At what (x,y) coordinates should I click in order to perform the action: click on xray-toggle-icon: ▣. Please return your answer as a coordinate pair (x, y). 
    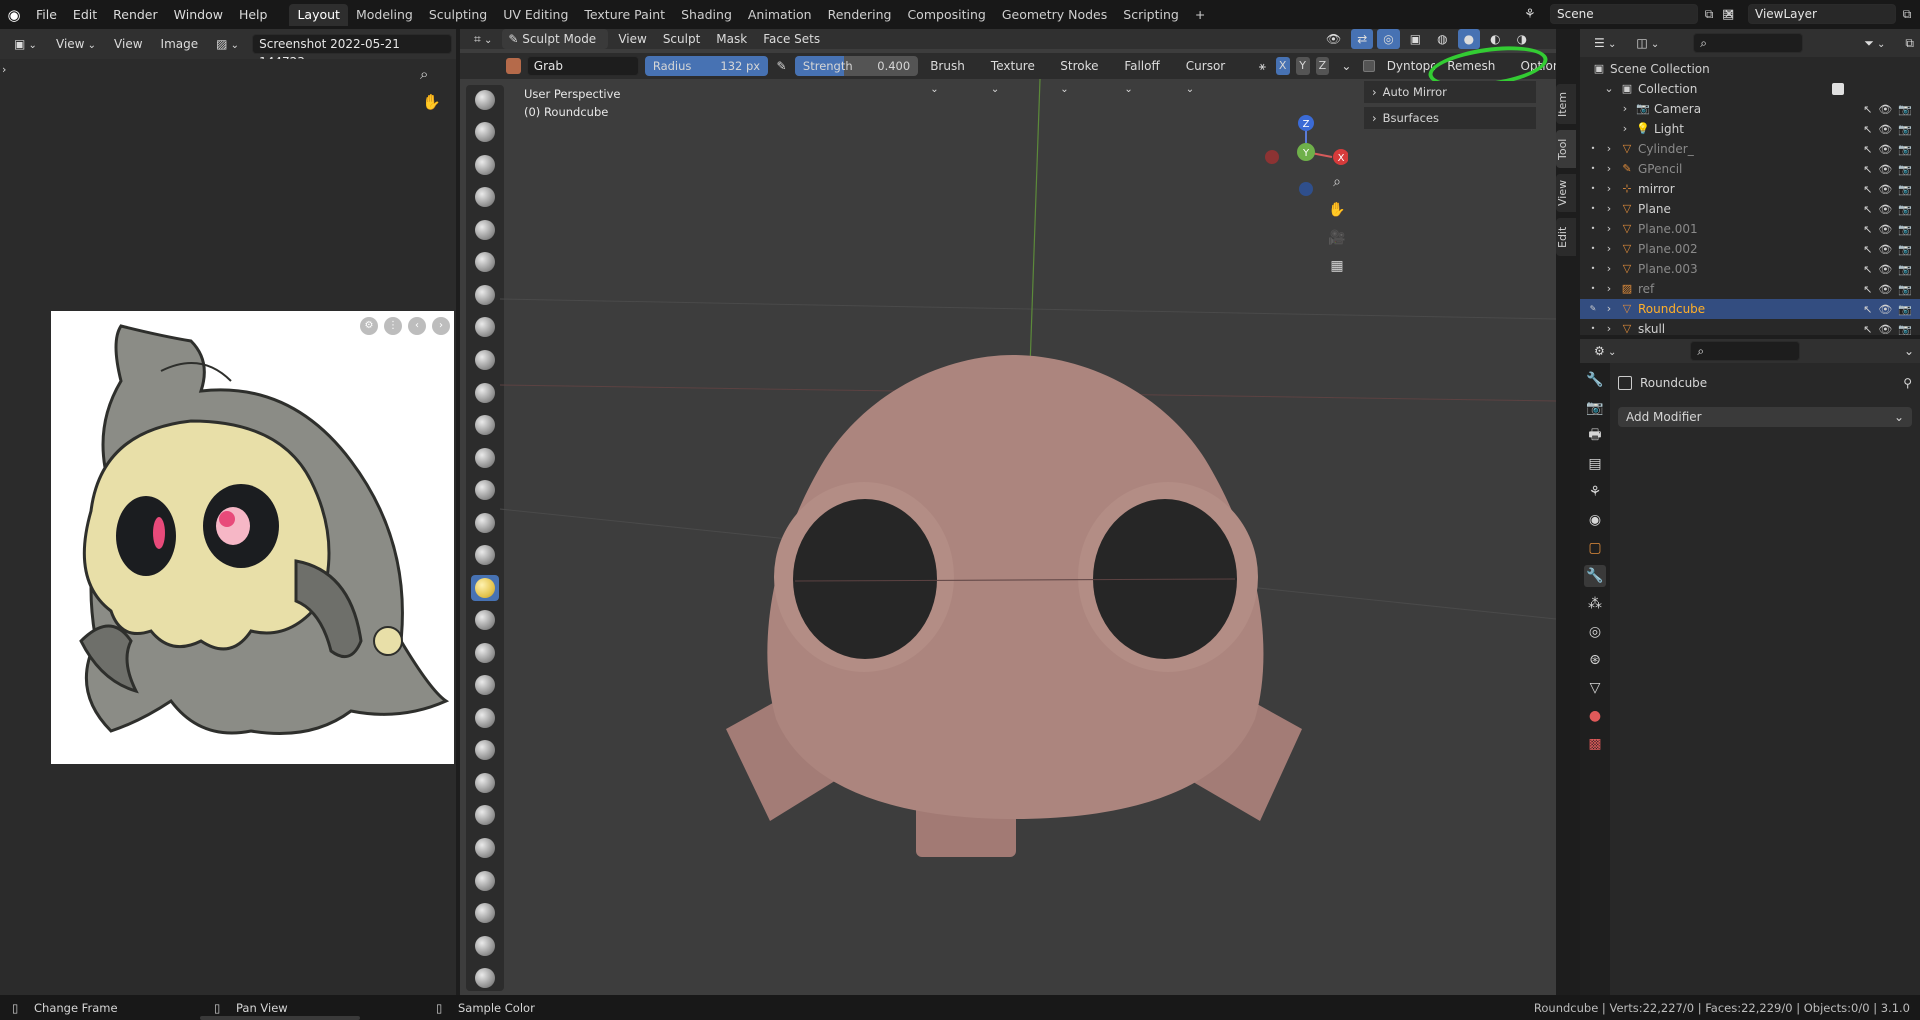
    Looking at the image, I should click on (1415, 39).